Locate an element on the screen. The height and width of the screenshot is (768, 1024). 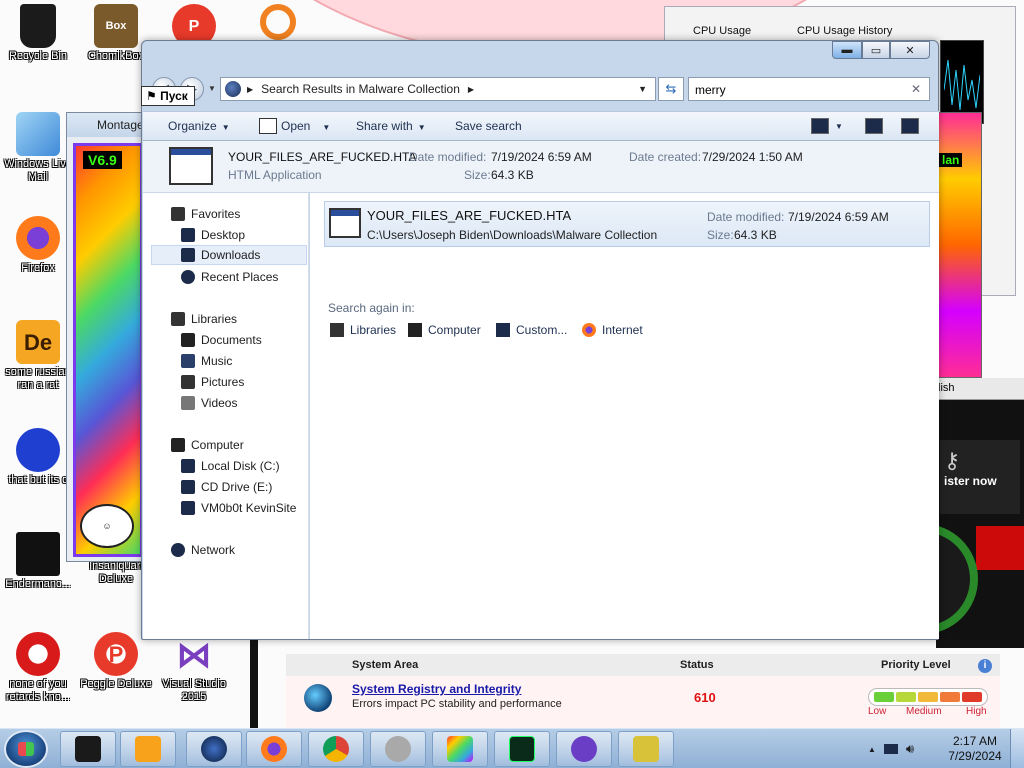
clear-search-icon: ✕ is located at coordinates (916, 89).